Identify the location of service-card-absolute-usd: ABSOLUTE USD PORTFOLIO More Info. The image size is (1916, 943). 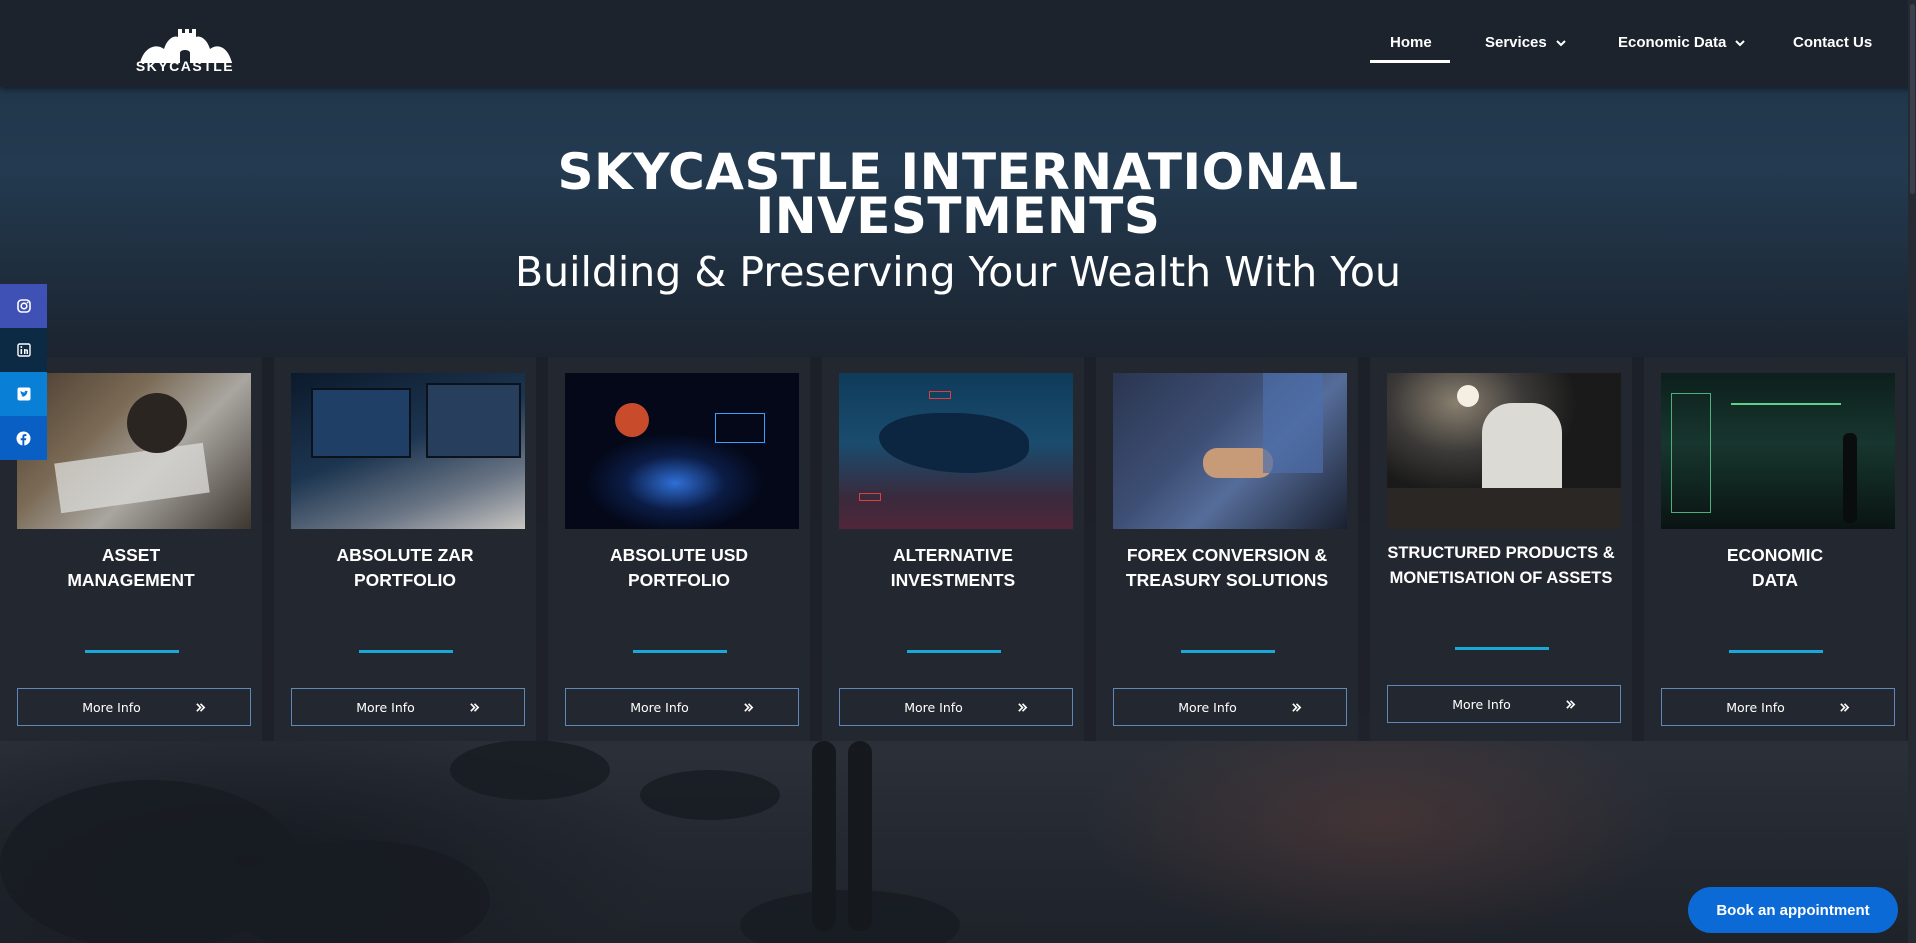
(679, 549).